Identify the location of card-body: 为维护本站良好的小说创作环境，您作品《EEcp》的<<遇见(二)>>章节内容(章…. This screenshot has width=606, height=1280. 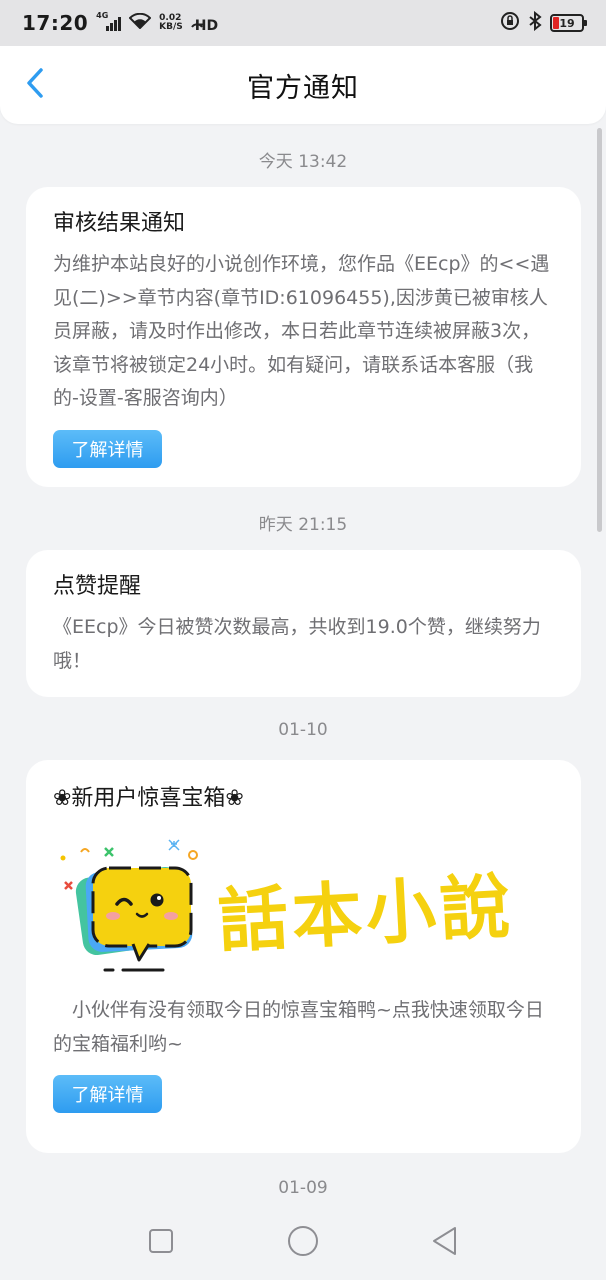
(301, 331).